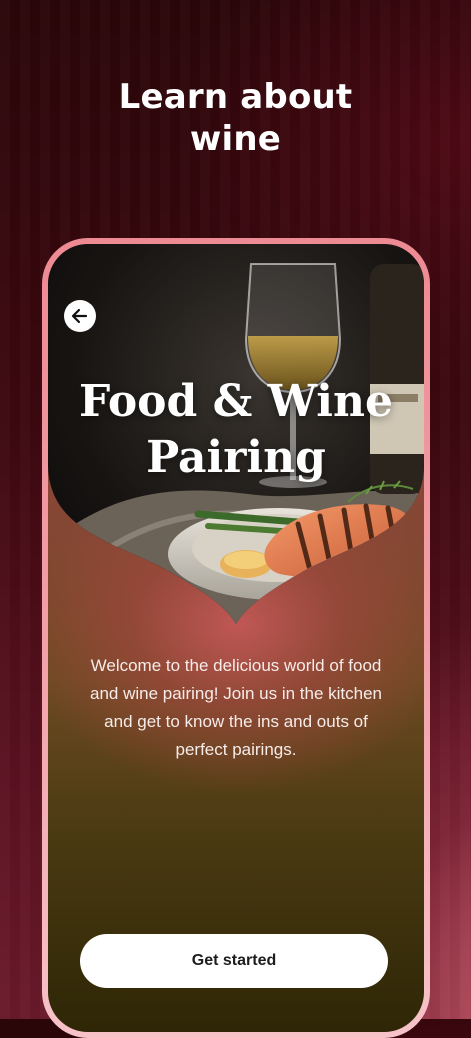 The image size is (471, 1038). Describe the element at coordinates (235, 118) in the screenshot. I see `page-headline: Learn about wine` at that location.